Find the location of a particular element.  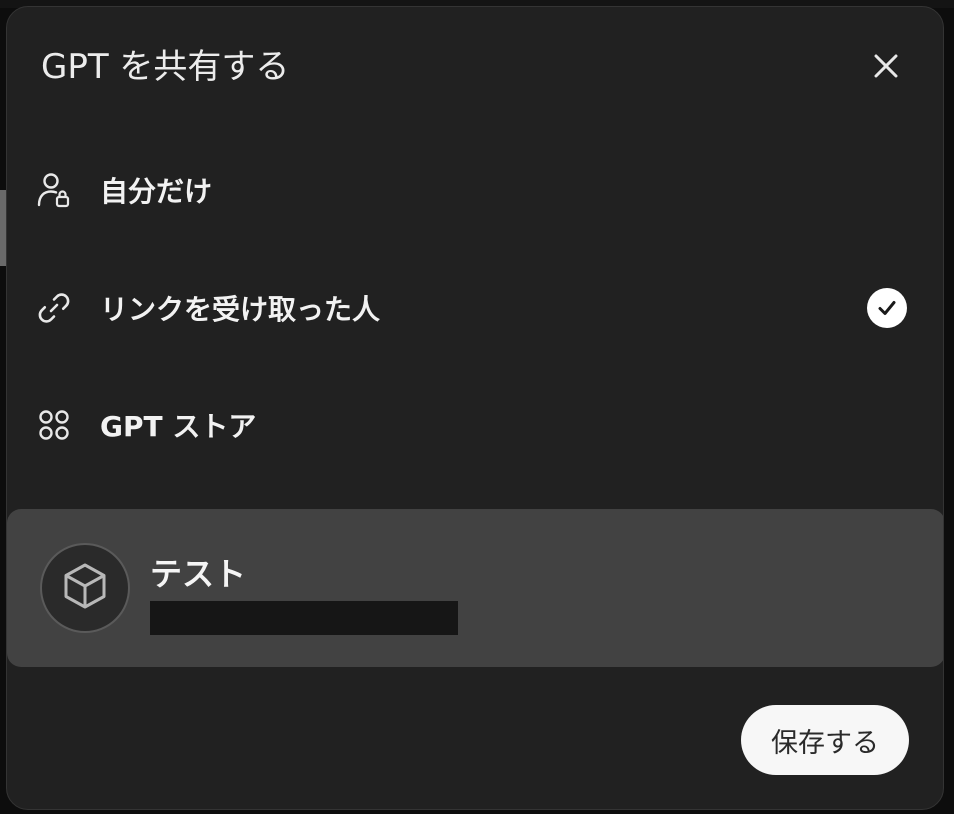

close-button is located at coordinates (886, 68).